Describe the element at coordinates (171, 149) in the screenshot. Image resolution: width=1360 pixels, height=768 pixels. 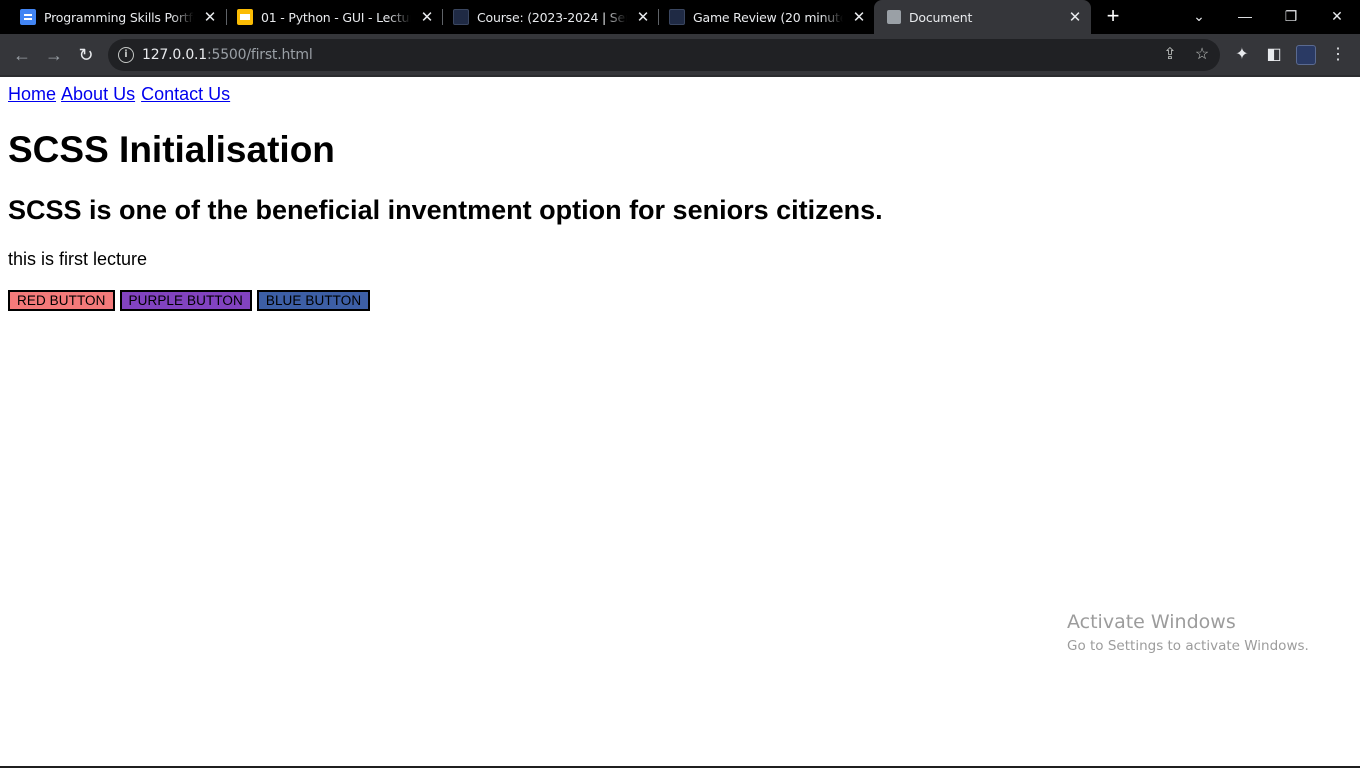
I see `page-title: SCSS Initialisation` at that location.